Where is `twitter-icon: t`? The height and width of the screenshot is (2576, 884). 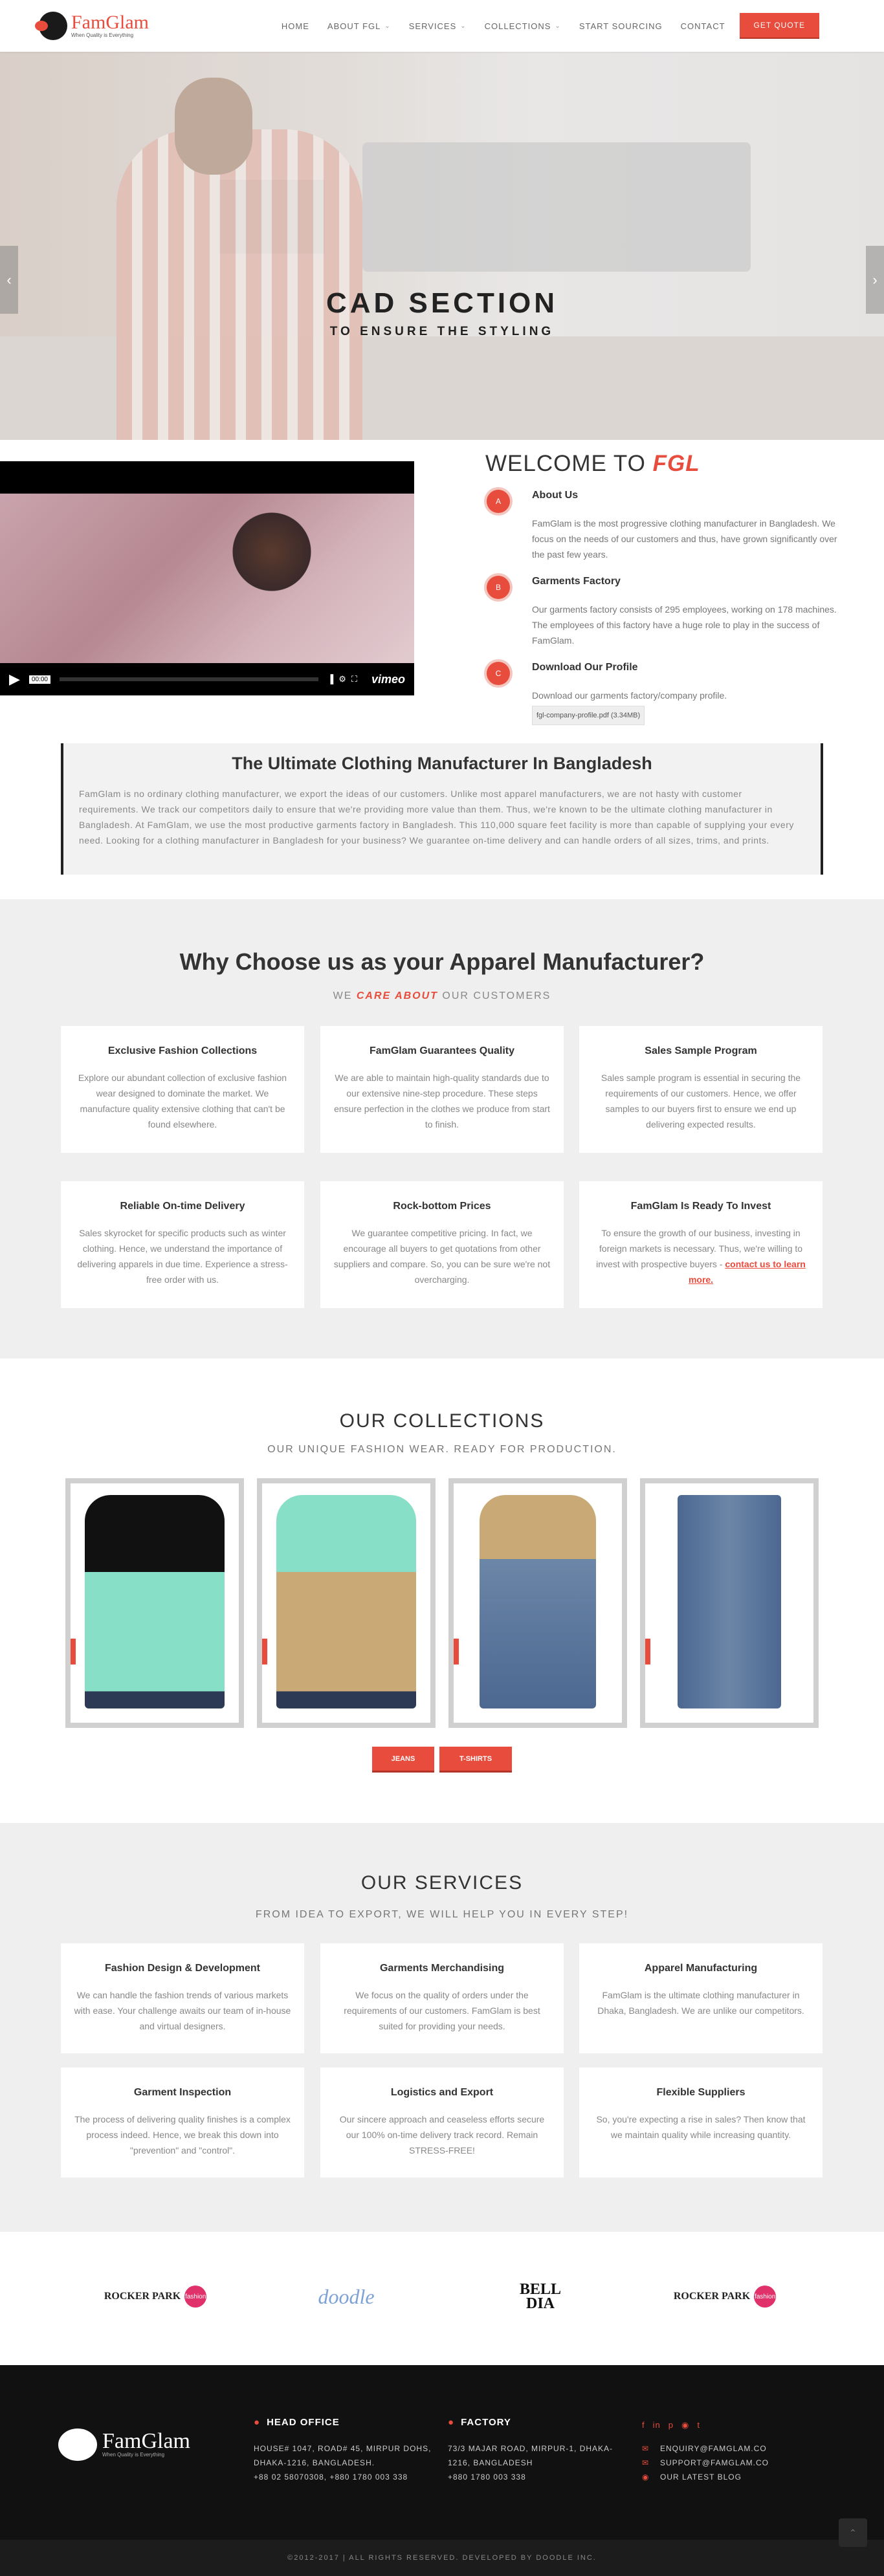
twitter-icon: t is located at coordinates (698, 2425).